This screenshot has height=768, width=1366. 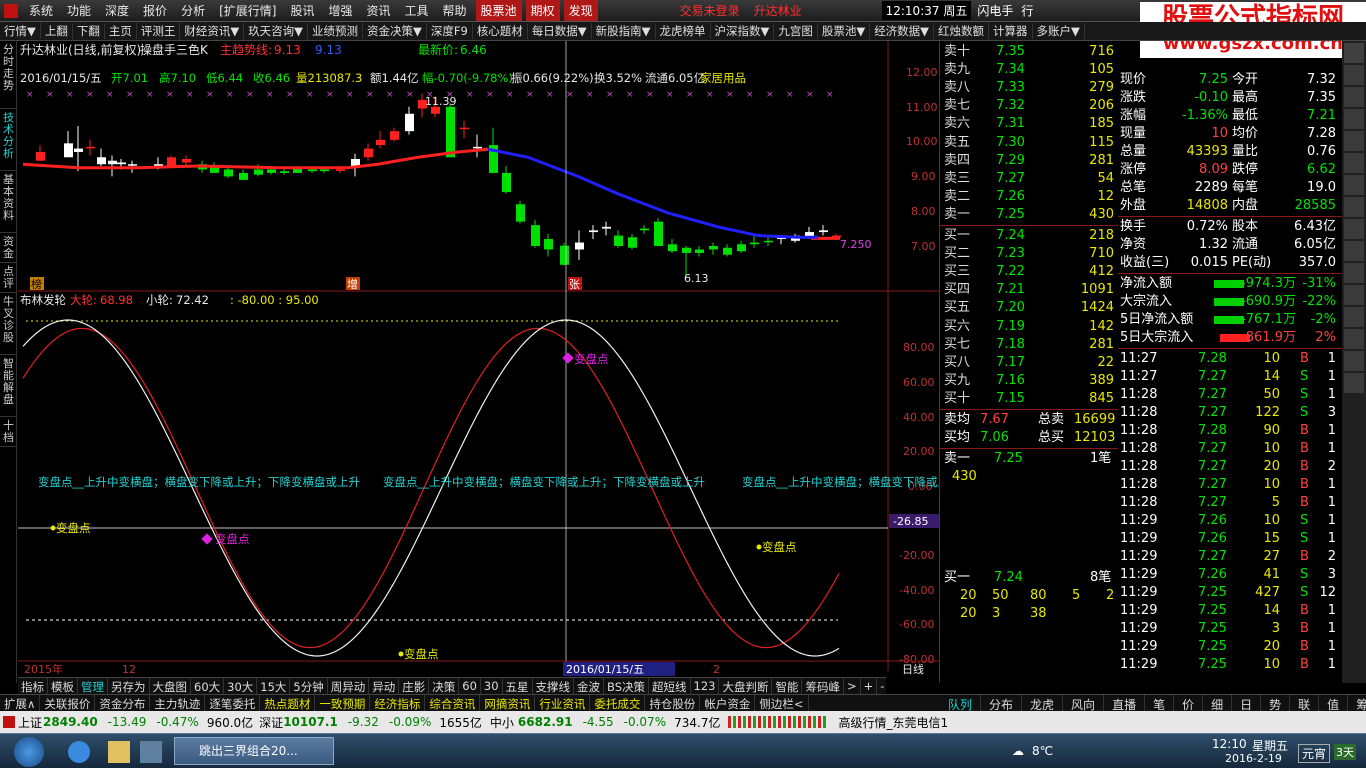 What do you see at coordinates (710, 10) in the screenshot?
I see `trade-status: 交易未登录` at bounding box center [710, 10].